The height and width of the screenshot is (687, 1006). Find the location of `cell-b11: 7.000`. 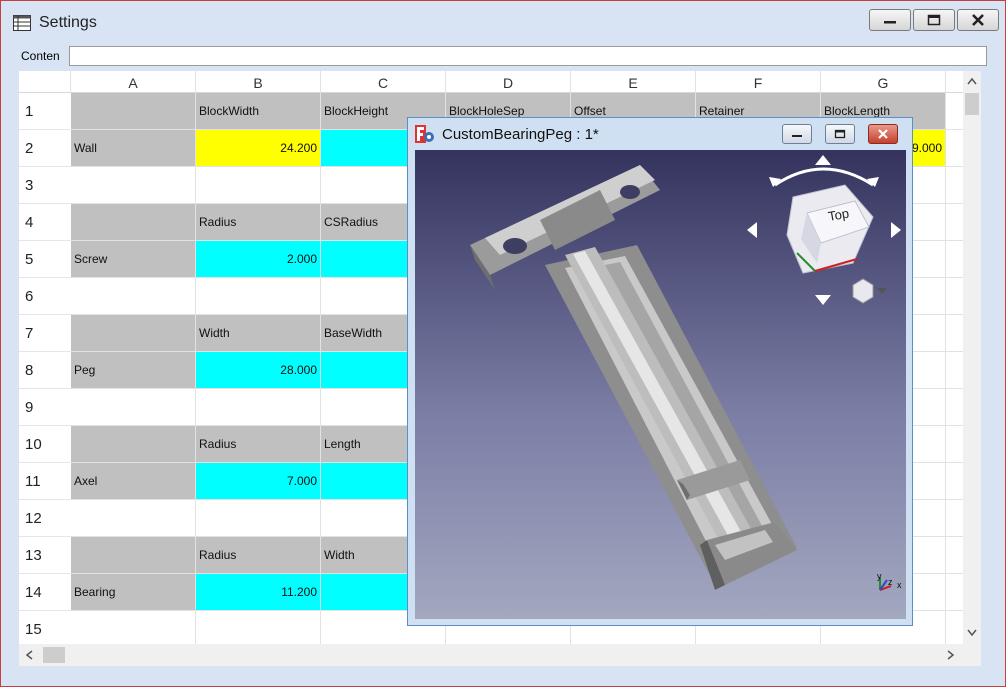

cell-b11: 7.000 is located at coordinates (258, 481).